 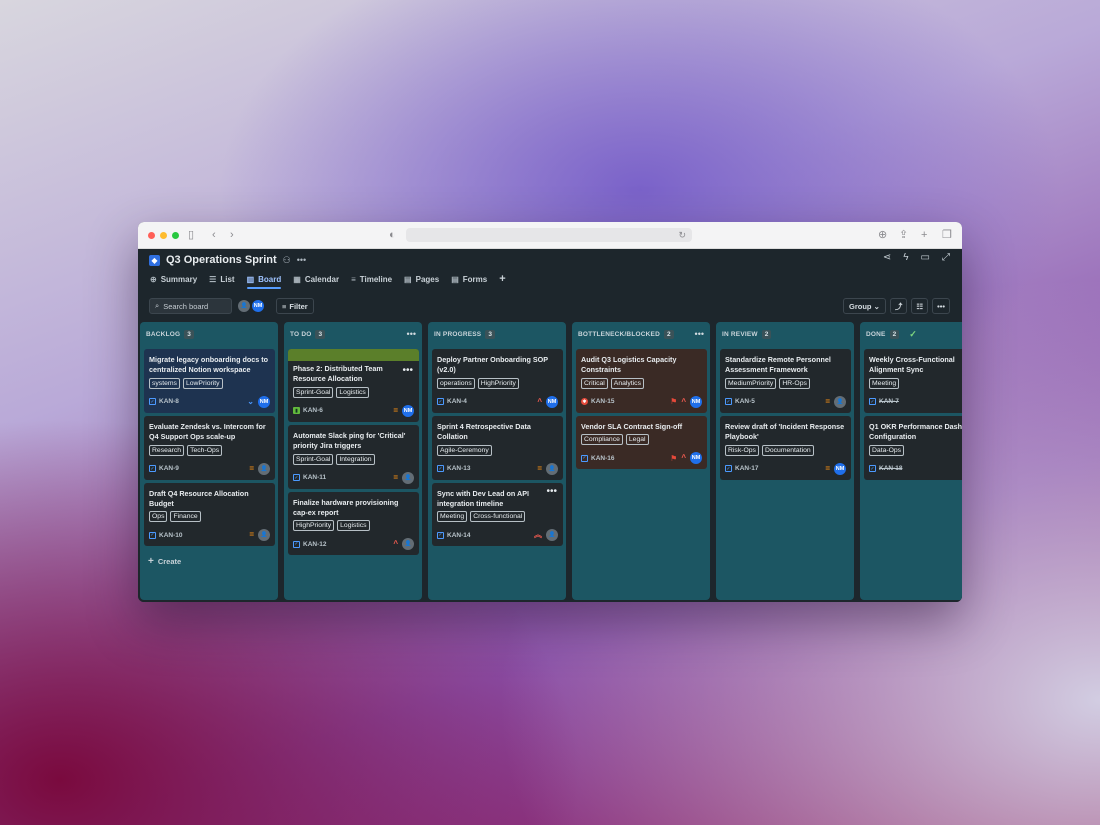 I want to click on tab-calendar: ▦ Calendar, so click(x=316, y=279).